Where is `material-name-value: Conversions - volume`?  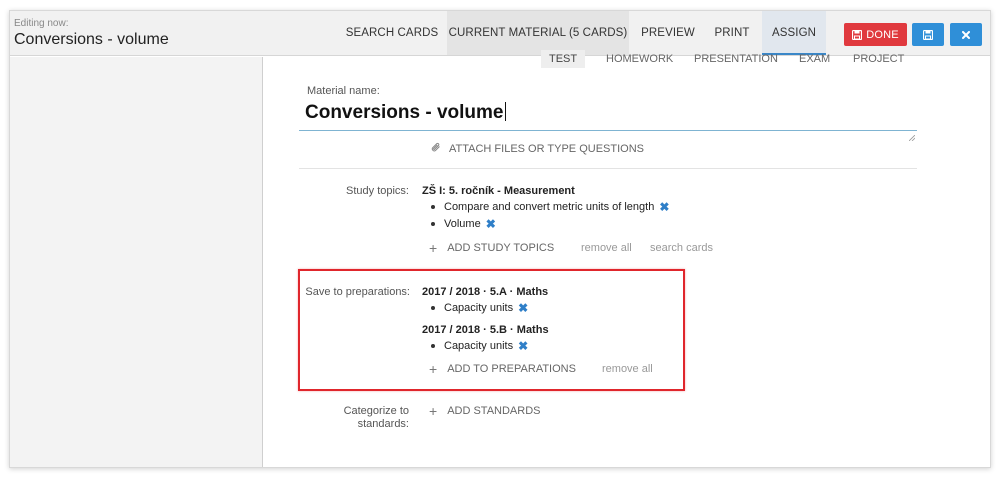
material-name-value: Conversions - volume is located at coordinates (404, 112).